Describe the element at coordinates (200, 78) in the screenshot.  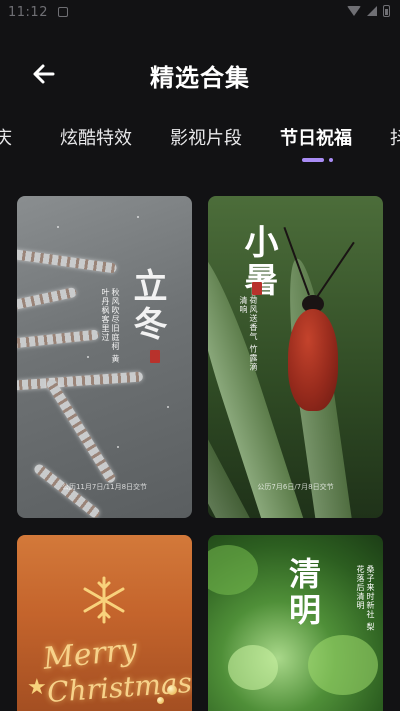
I see `page-title: 精选合集` at that location.